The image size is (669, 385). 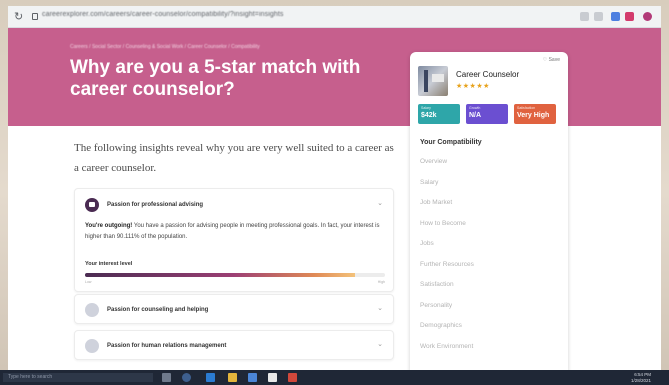 I want to click on interest-scale: Low High, so click(x=235, y=282).